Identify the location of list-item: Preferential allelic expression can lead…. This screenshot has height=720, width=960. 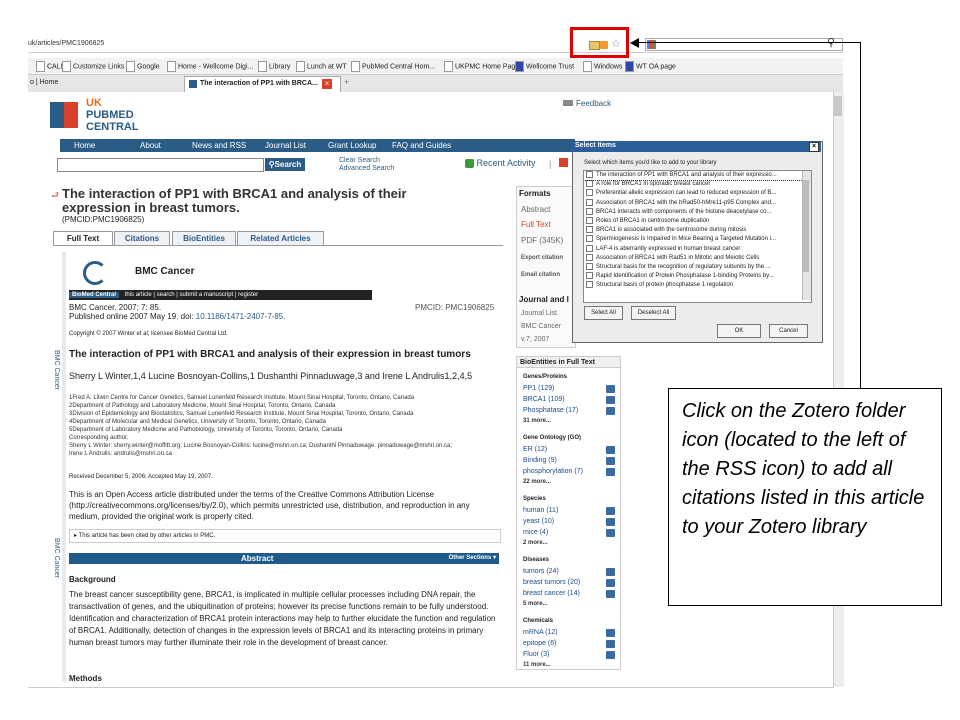
(697, 193).